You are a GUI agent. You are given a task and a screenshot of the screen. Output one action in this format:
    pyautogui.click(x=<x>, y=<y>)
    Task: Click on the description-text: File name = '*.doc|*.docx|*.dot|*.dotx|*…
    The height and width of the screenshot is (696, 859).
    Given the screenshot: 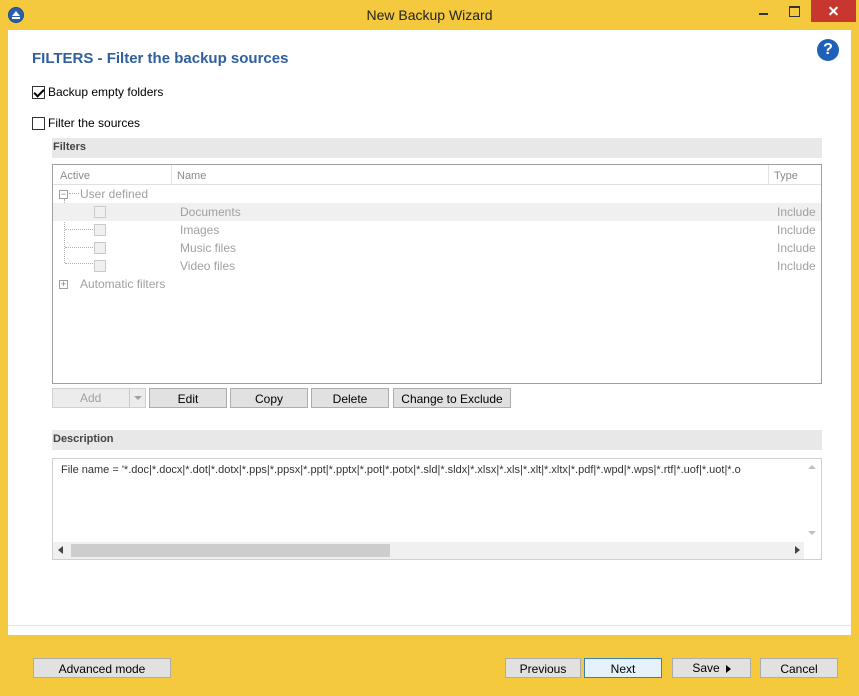 What is the action you would take?
    pyautogui.click(x=401, y=470)
    